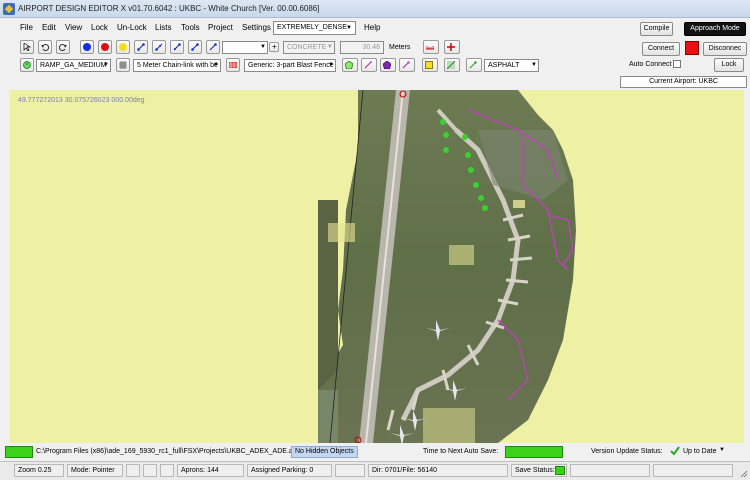 The image size is (750, 480). Describe the element at coordinates (190, 27) in the screenshot. I see `menu-tools: Tools` at that location.